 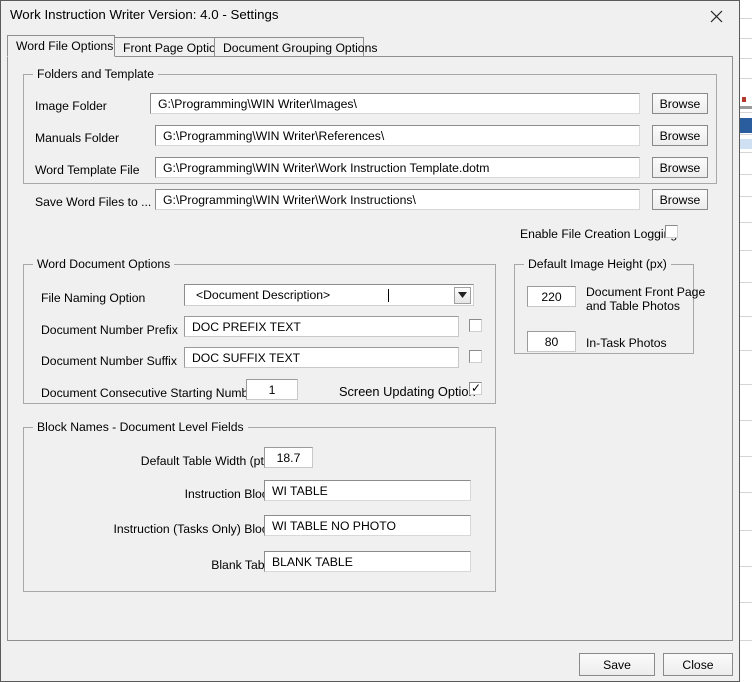 What do you see at coordinates (87, 170) in the screenshot?
I see `word-template-file-label: Word Template File` at bounding box center [87, 170].